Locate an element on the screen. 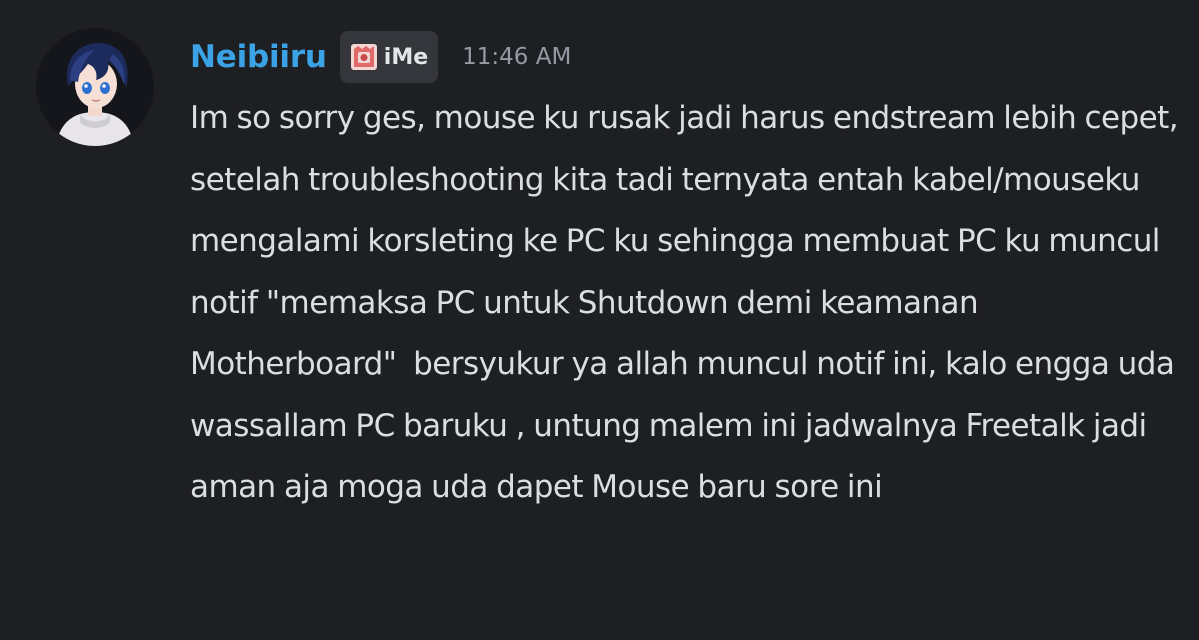 The width and height of the screenshot is (1199, 640). avatar is located at coordinates (95, 87).